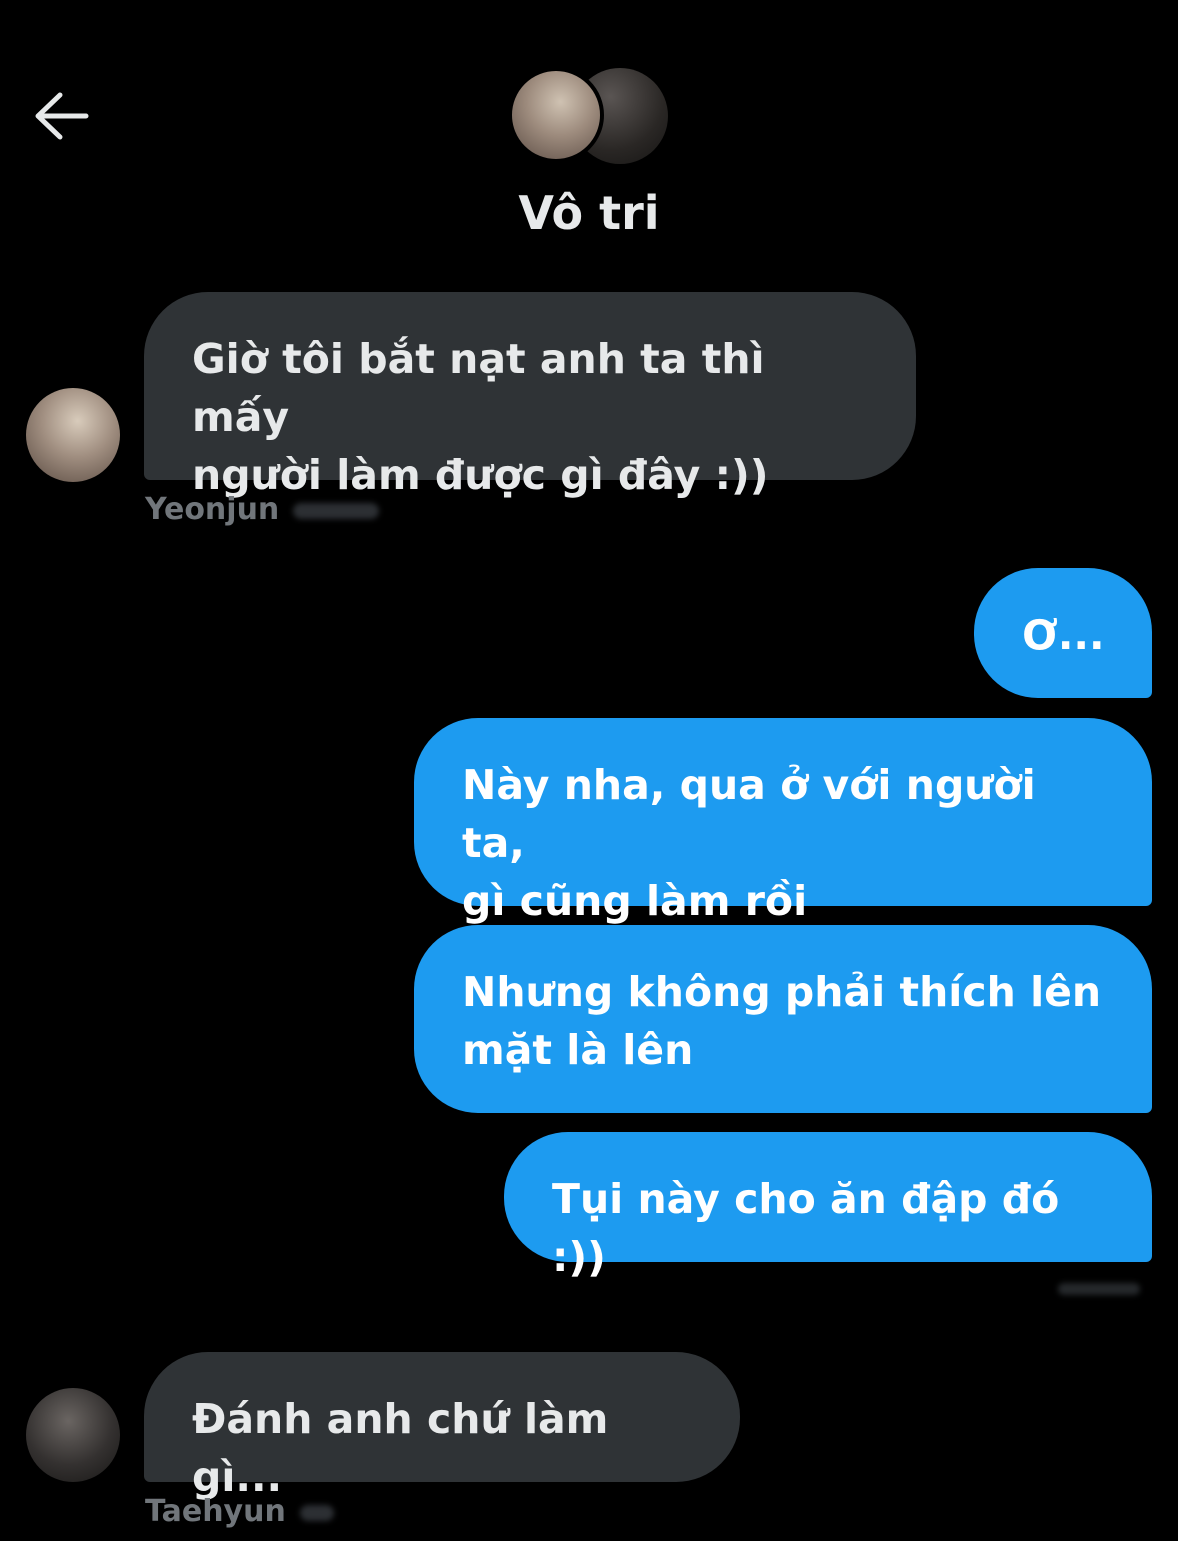  I want to click on sender-name: Yeonjun, so click(262, 510).